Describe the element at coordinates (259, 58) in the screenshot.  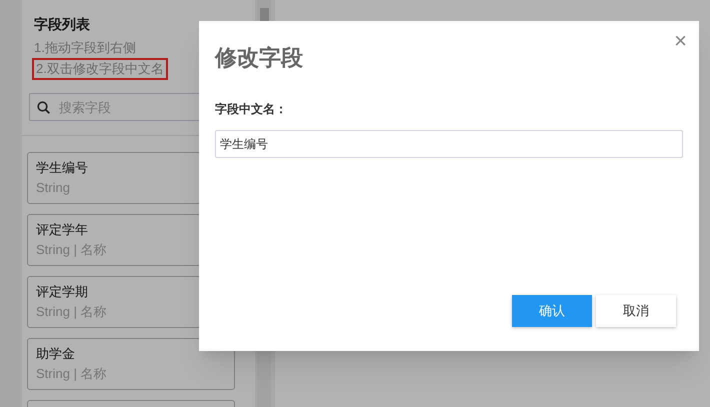
I see `dialog-title: 修改字段` at that location.